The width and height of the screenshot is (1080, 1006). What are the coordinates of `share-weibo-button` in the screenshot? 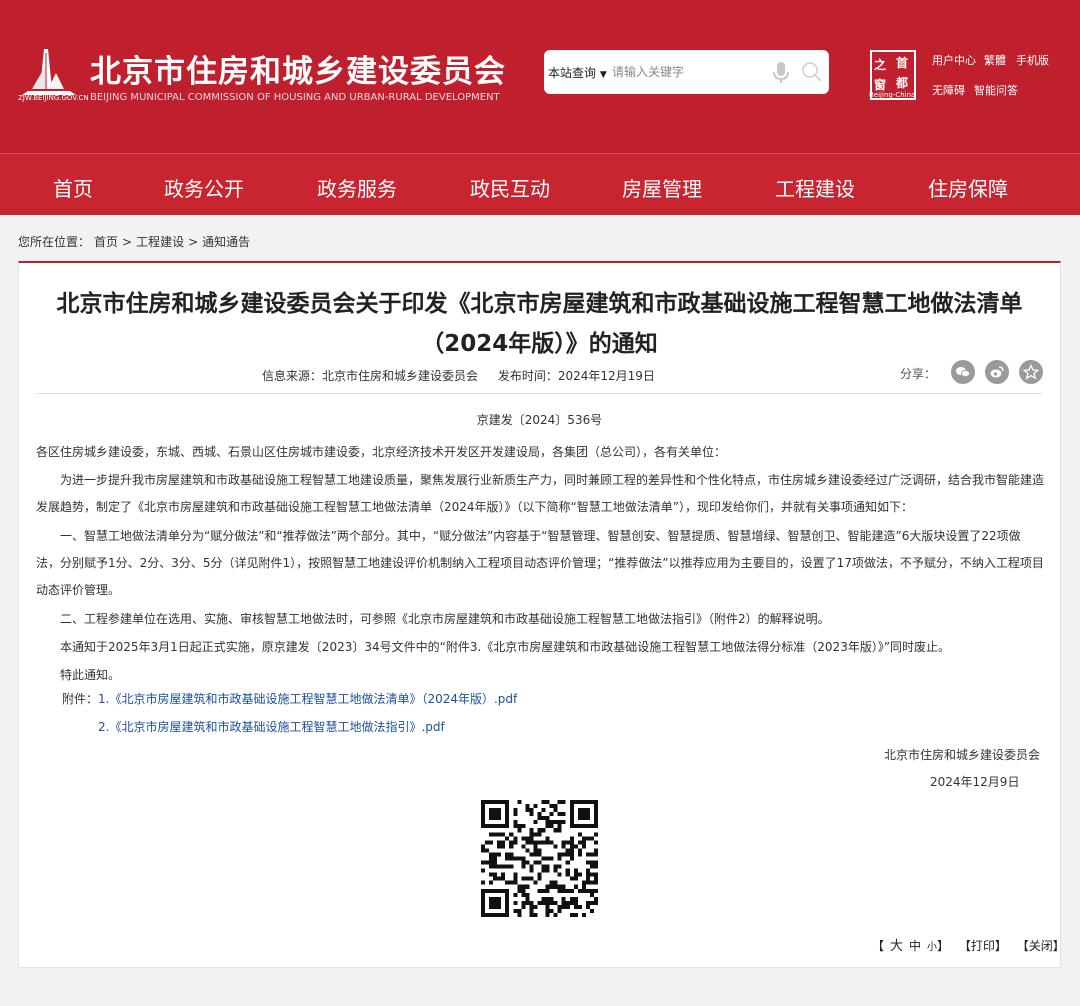 It's located at (997, 372).